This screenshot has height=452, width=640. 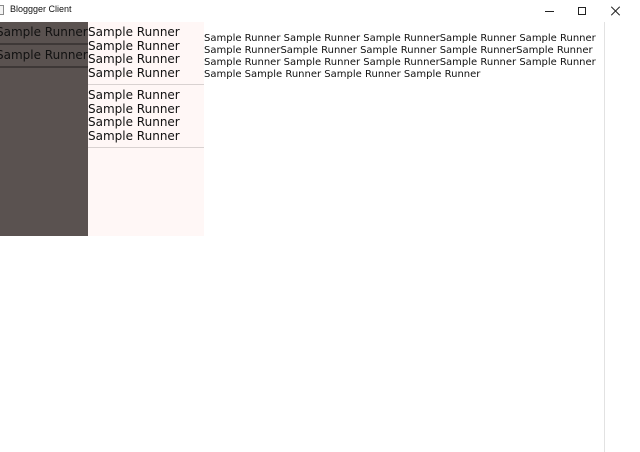 I want to click on maximize-icon, so click(x=582, y=11).